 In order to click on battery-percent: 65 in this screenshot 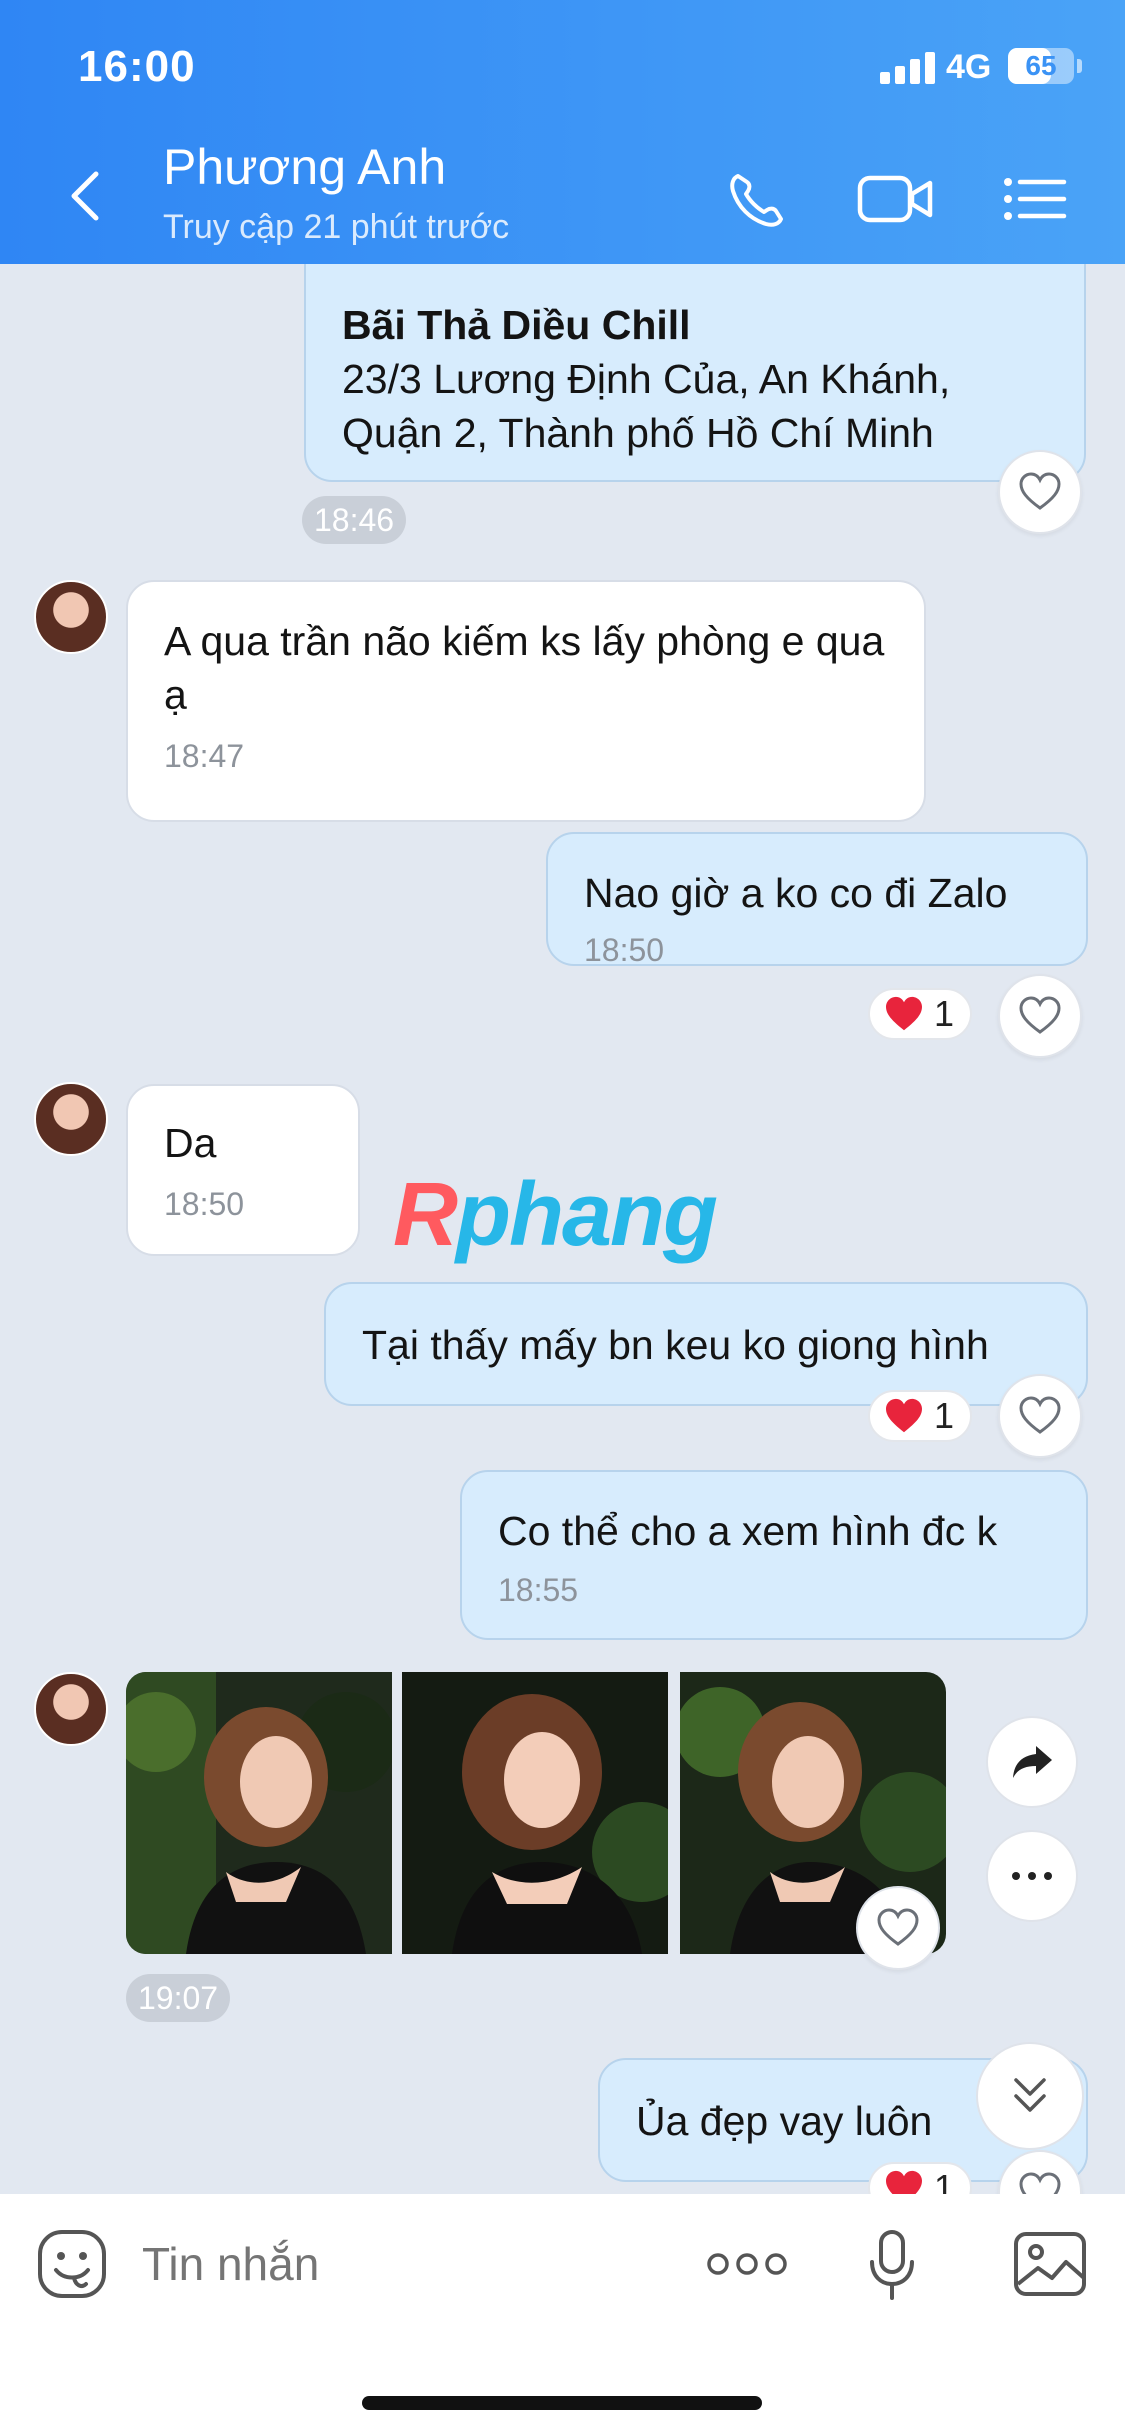, I will do `click(1041, 65)`.